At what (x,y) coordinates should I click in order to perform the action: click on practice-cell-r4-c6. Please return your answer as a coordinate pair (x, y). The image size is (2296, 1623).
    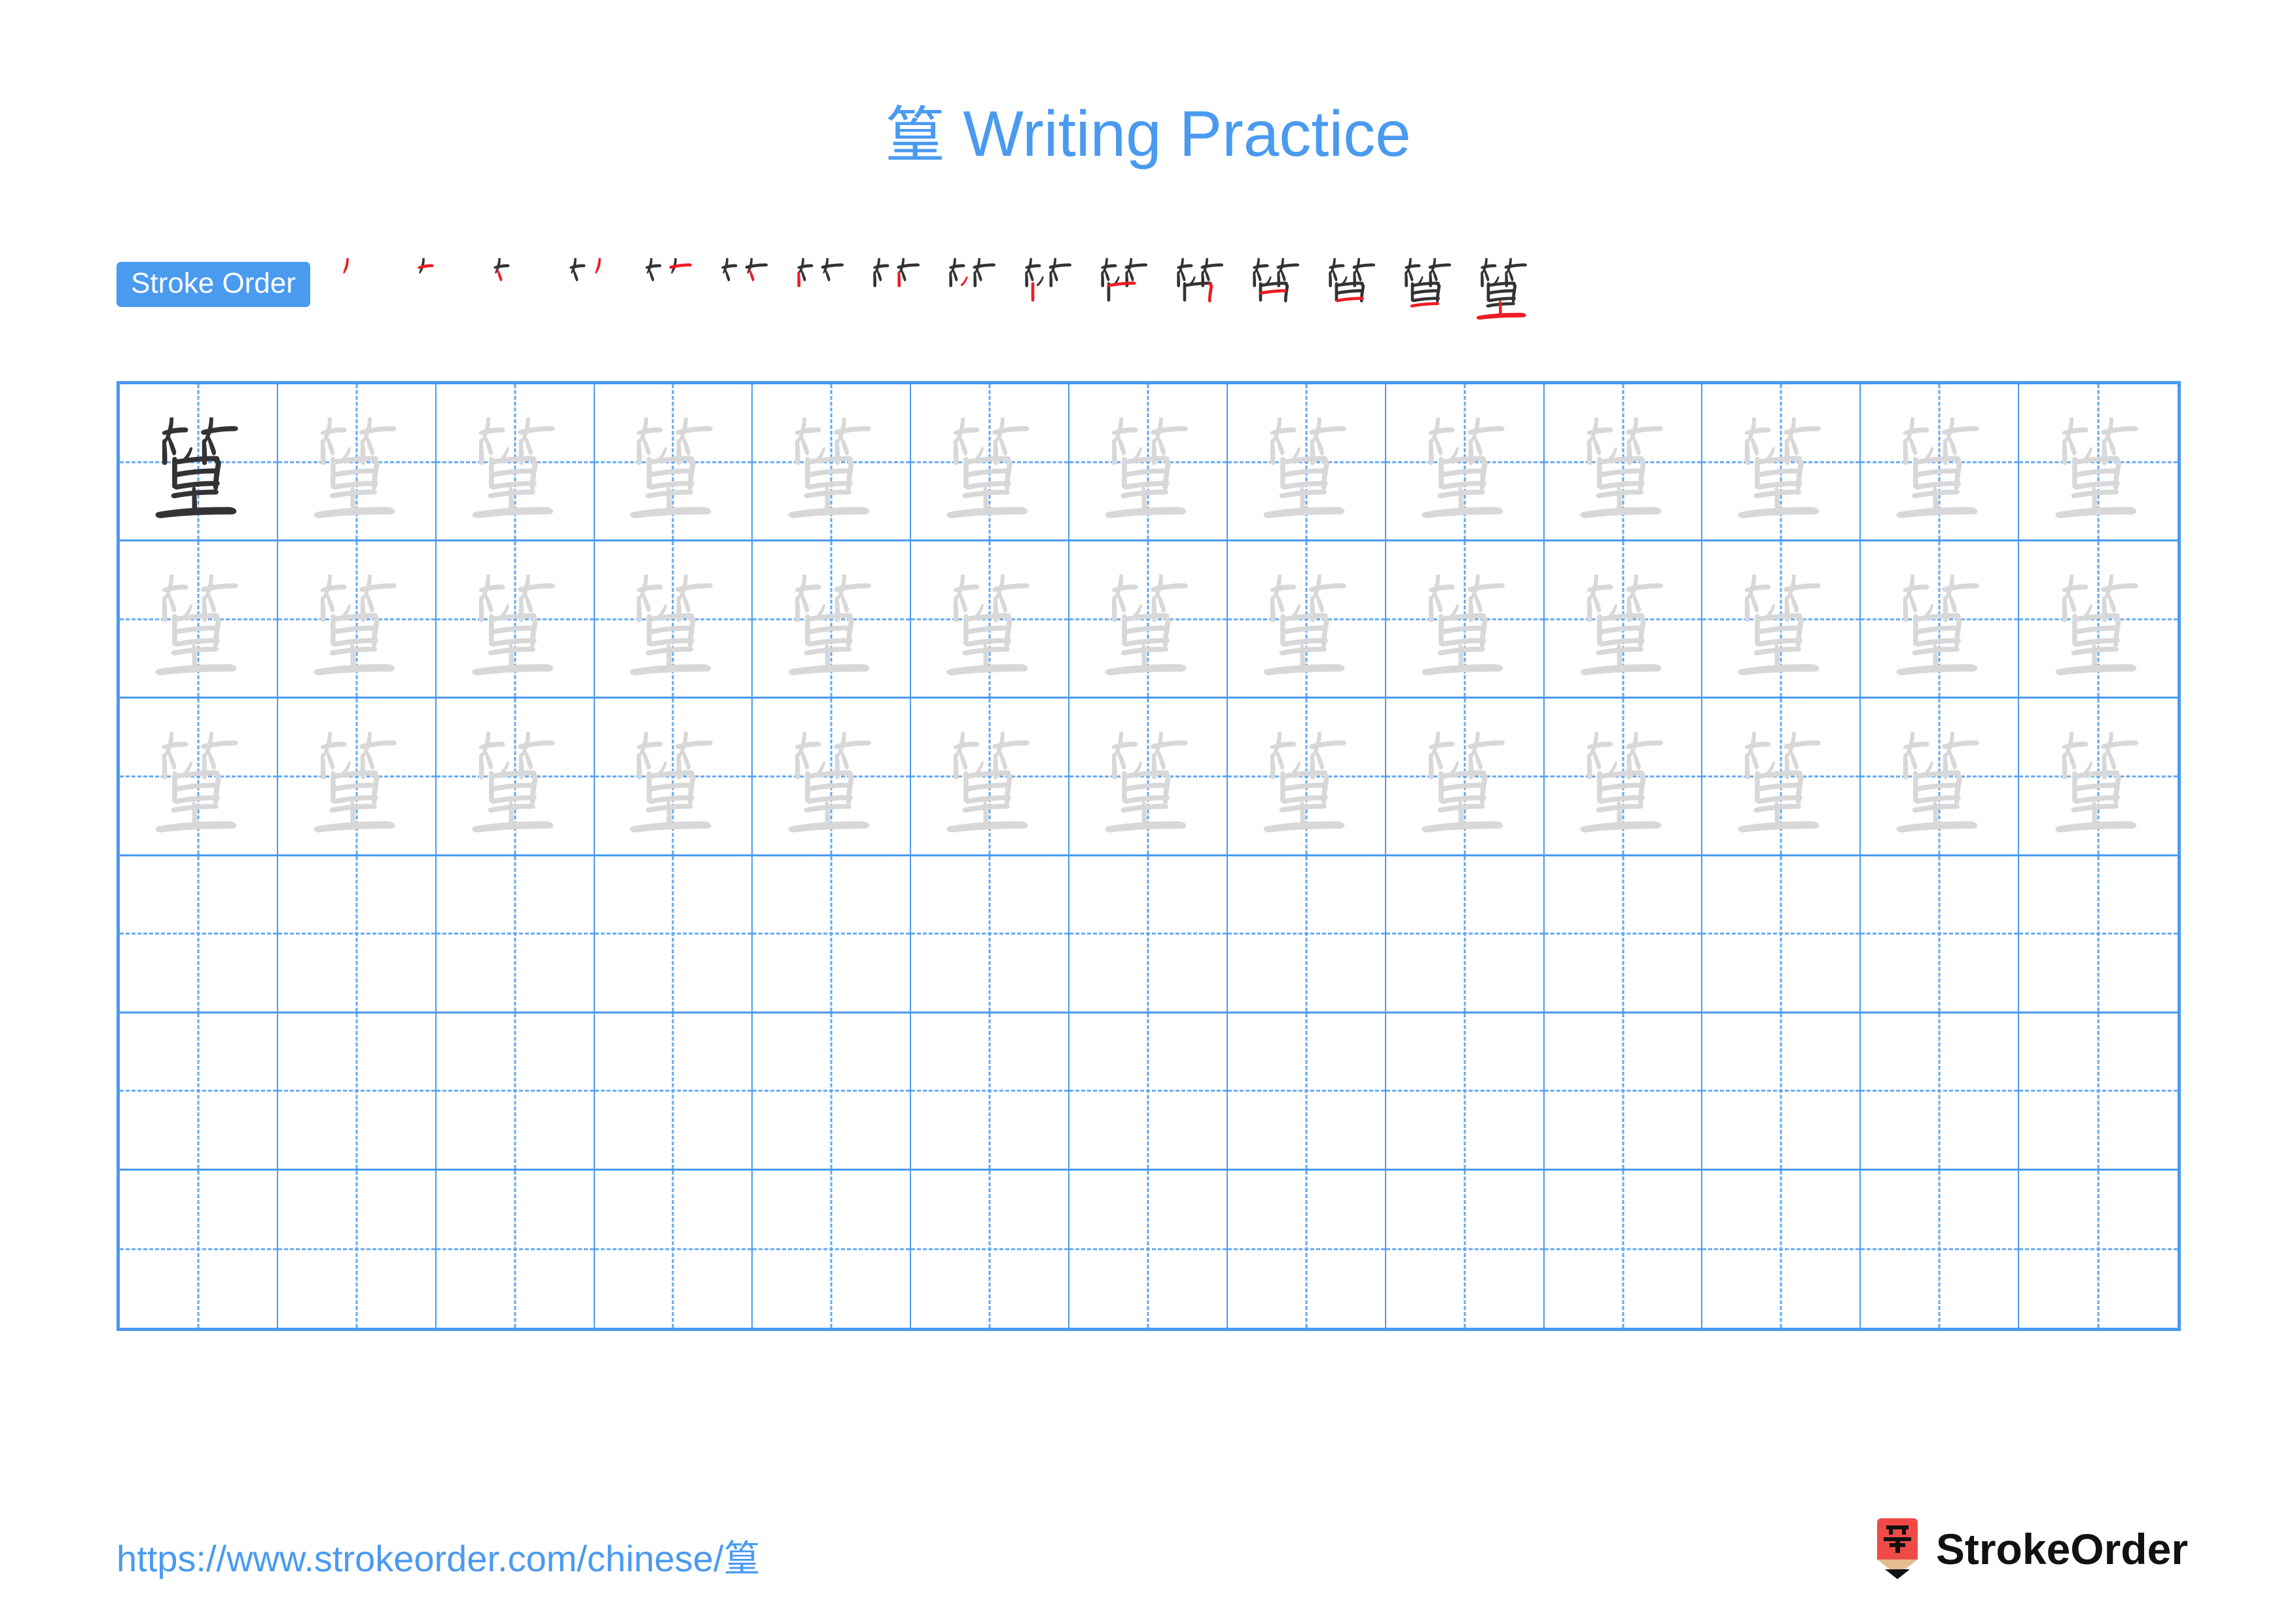
    Looking at the image, I should click on (990, 934).